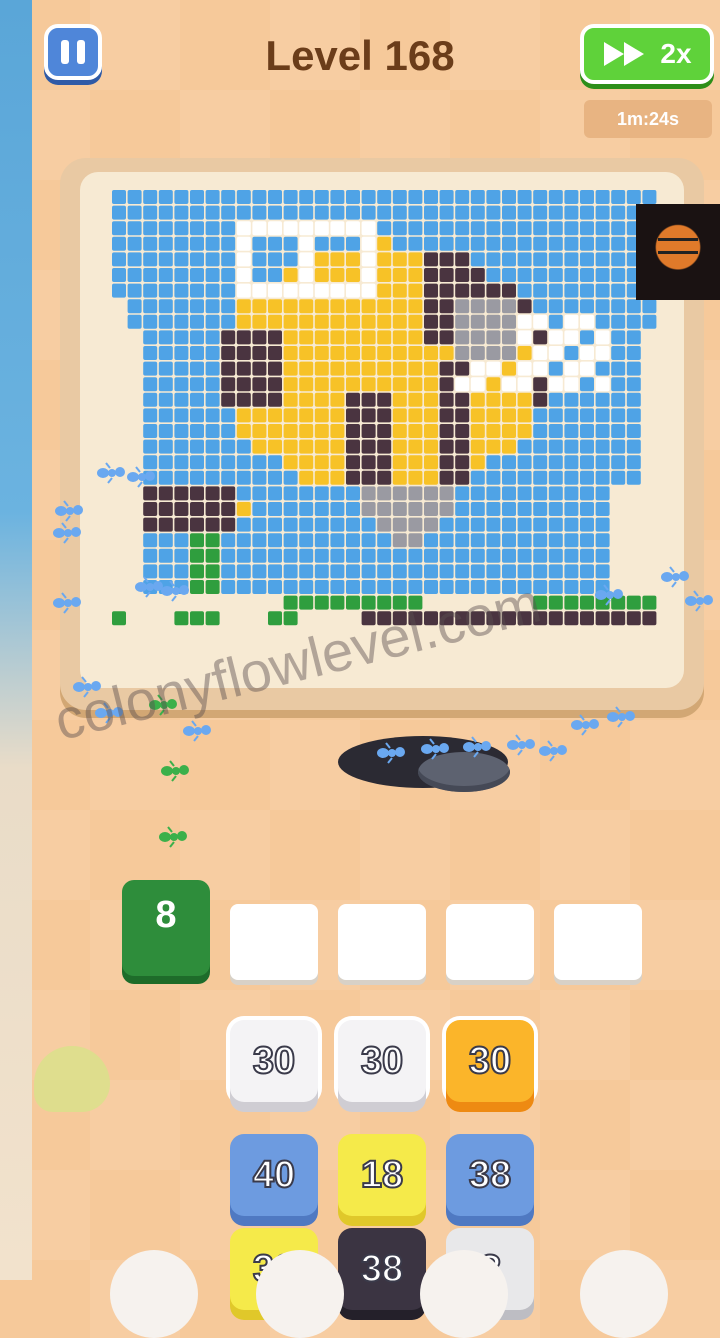 Image resolution: width=720 pixels, height=1338 pixels. I want to click on tile-0: 30, so click(274, 1061).